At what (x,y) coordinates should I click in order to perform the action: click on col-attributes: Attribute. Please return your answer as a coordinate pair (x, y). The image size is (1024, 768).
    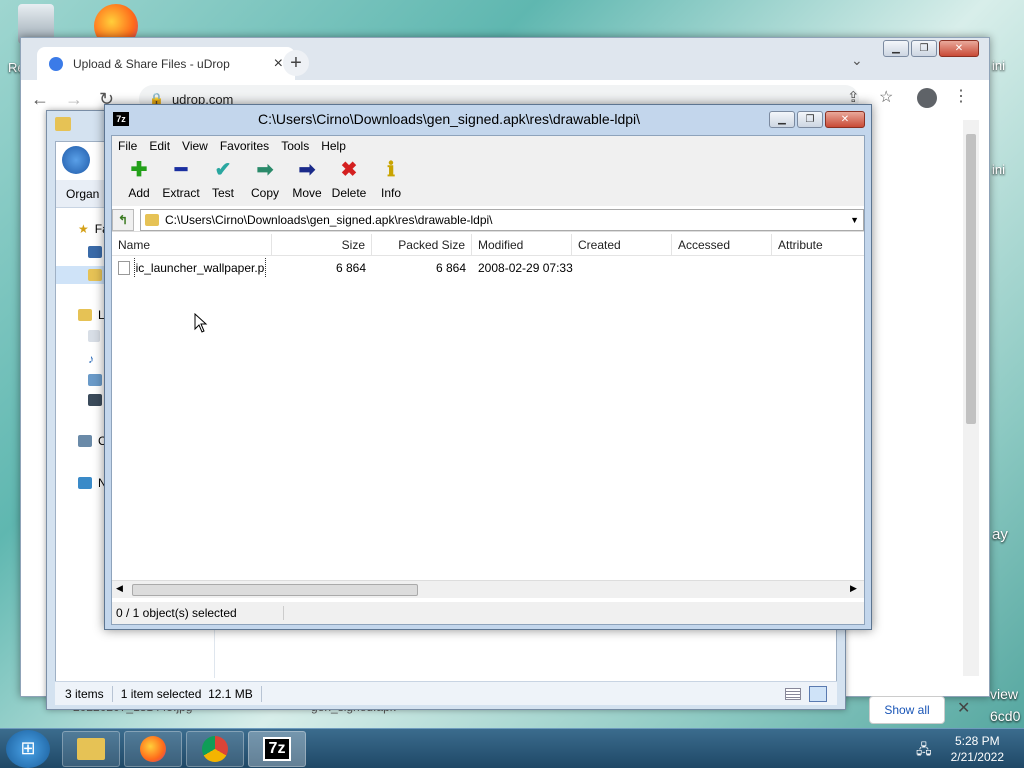
    Looking at the image, I should click on (818, 245).